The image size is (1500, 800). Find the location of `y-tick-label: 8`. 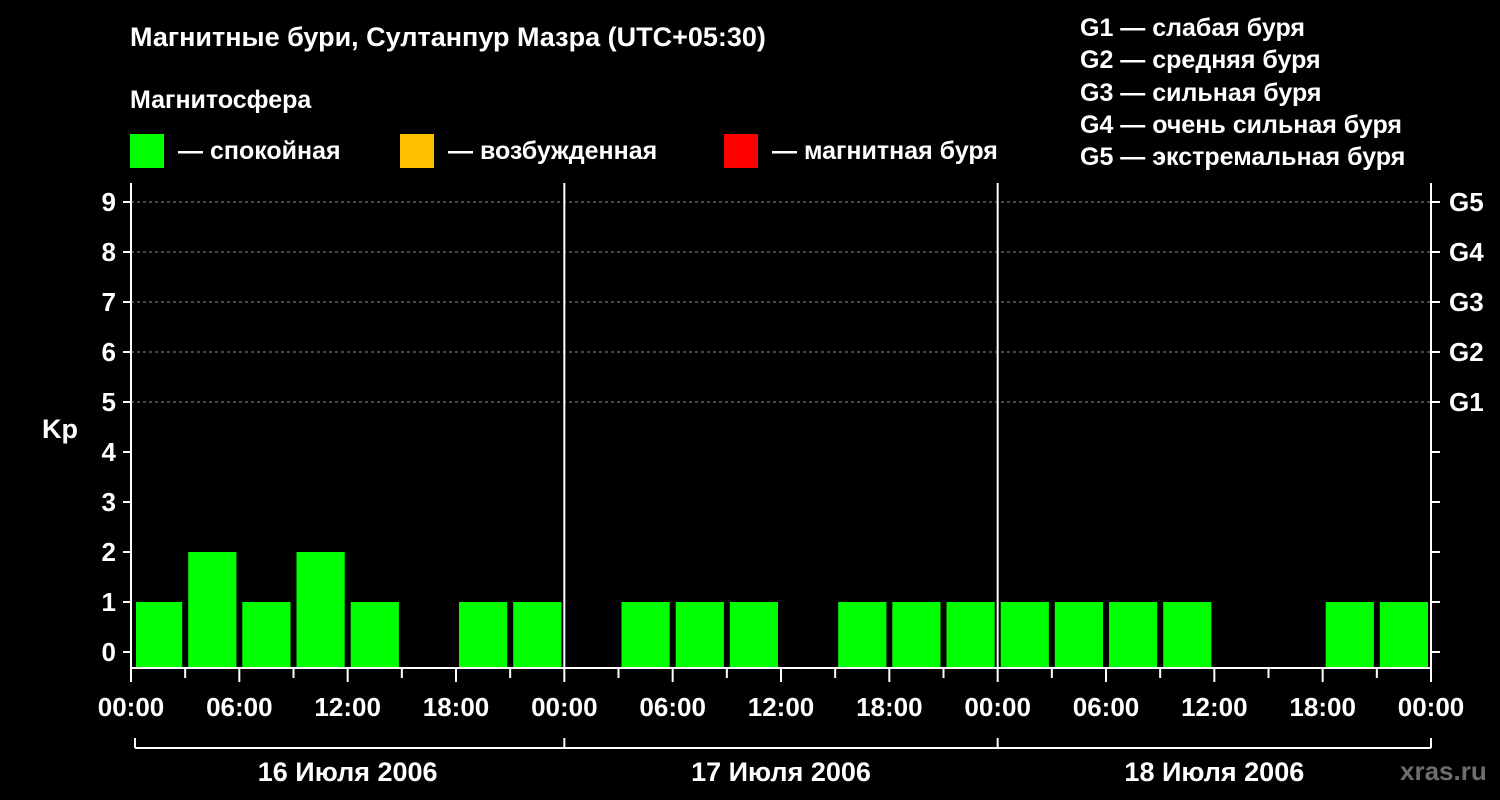

y-tick-label: 8 is located at coordinates (109, 252).